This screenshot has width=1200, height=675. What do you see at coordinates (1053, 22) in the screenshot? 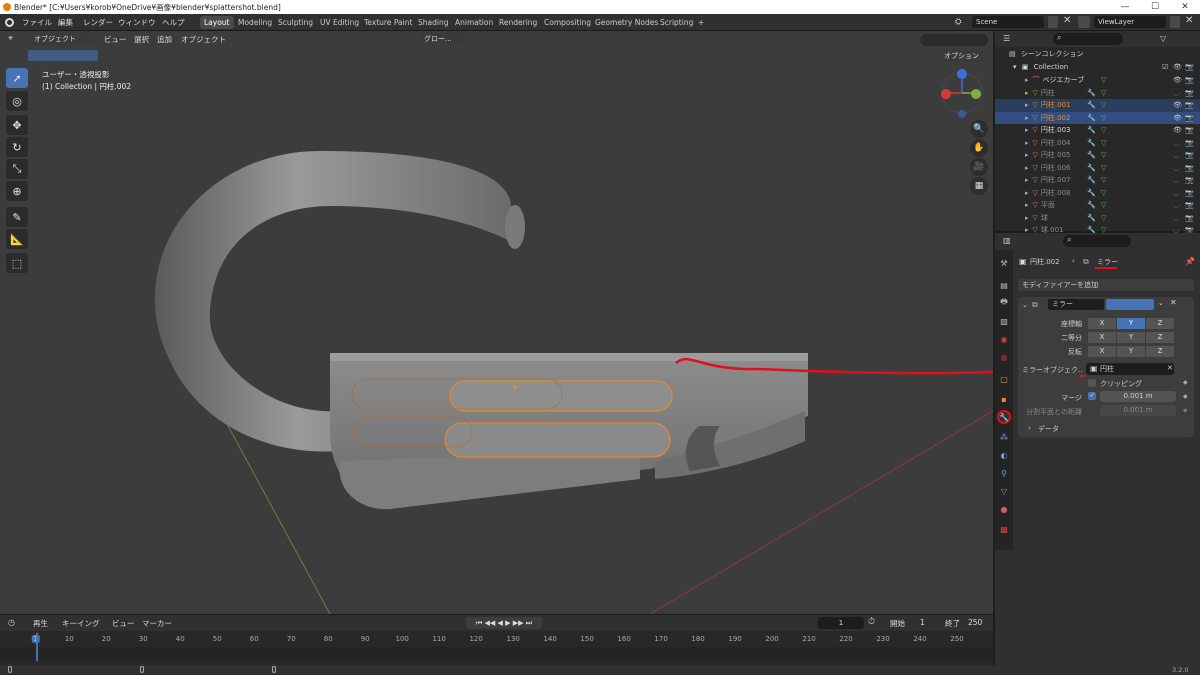
I see `new-scene-icon` at bounding box center [1053, 22].